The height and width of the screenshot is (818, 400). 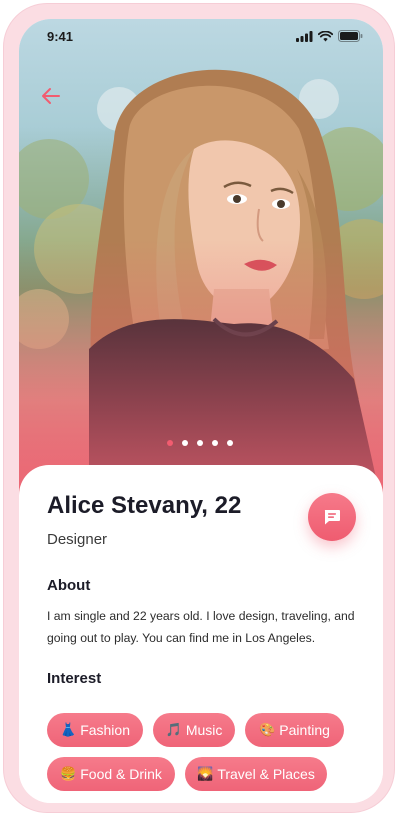 I want to click on music-note-icon: 🎵, so click(x=173, y=730).